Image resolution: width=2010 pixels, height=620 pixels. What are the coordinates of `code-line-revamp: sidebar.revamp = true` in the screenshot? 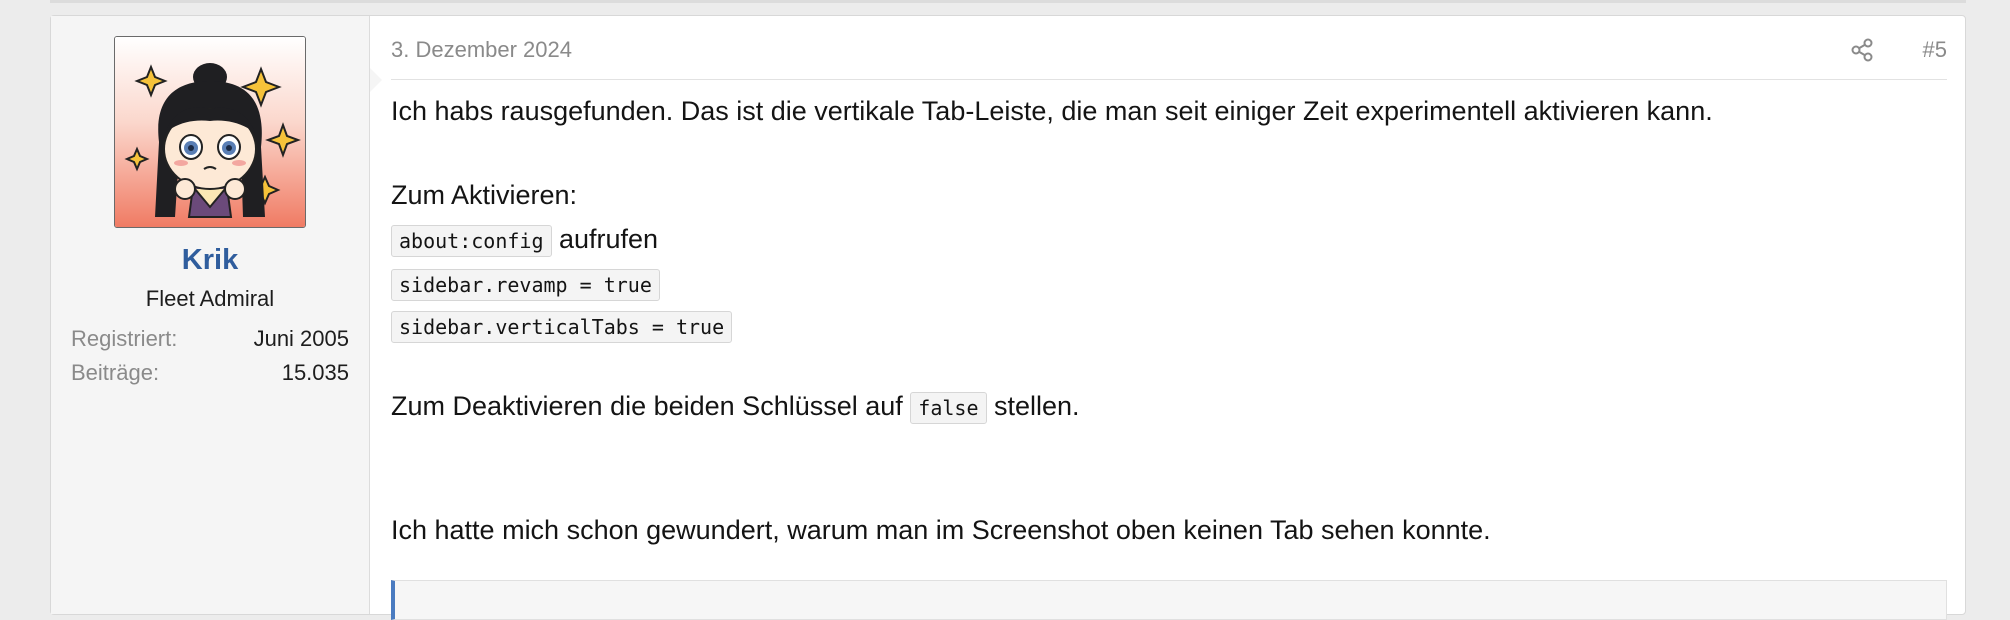 It's located at (525, 285).